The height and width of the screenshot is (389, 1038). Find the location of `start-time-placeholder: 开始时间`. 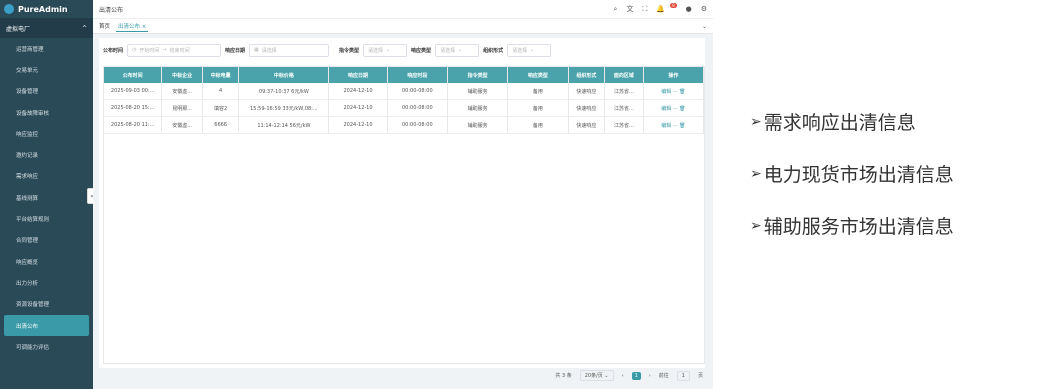

start-time-placeholder: 开始时间 is located at coordinates (149, 50).